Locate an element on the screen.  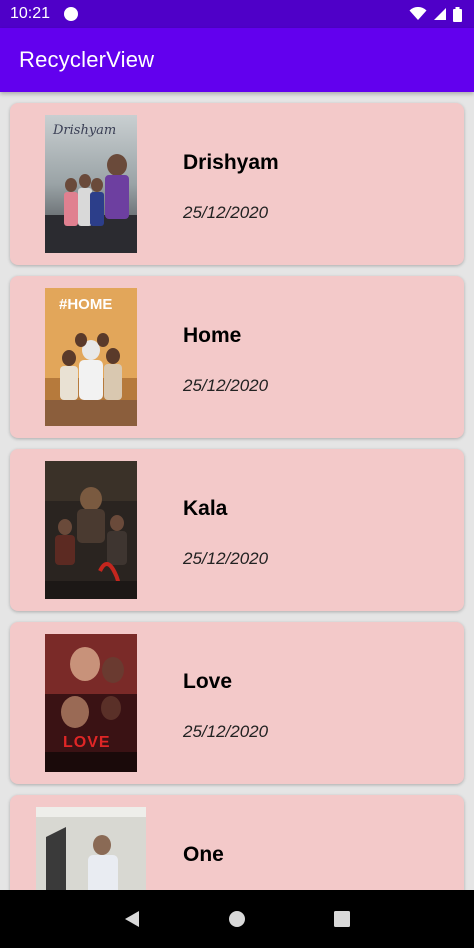
recents-button is located at coordinates (342, 919).